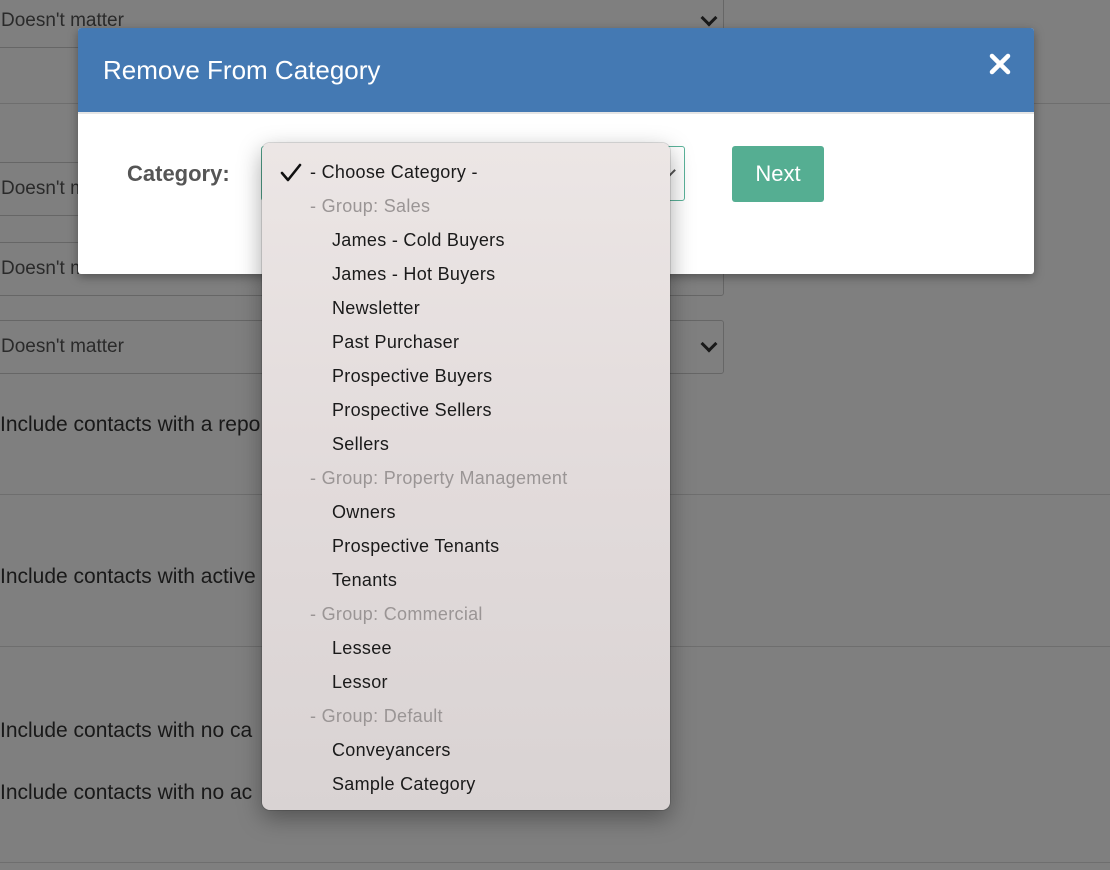 This screenshot has width=1110, height=870. I want to click on dropdown-group-label: - Group: Sales, so click(370, 205).